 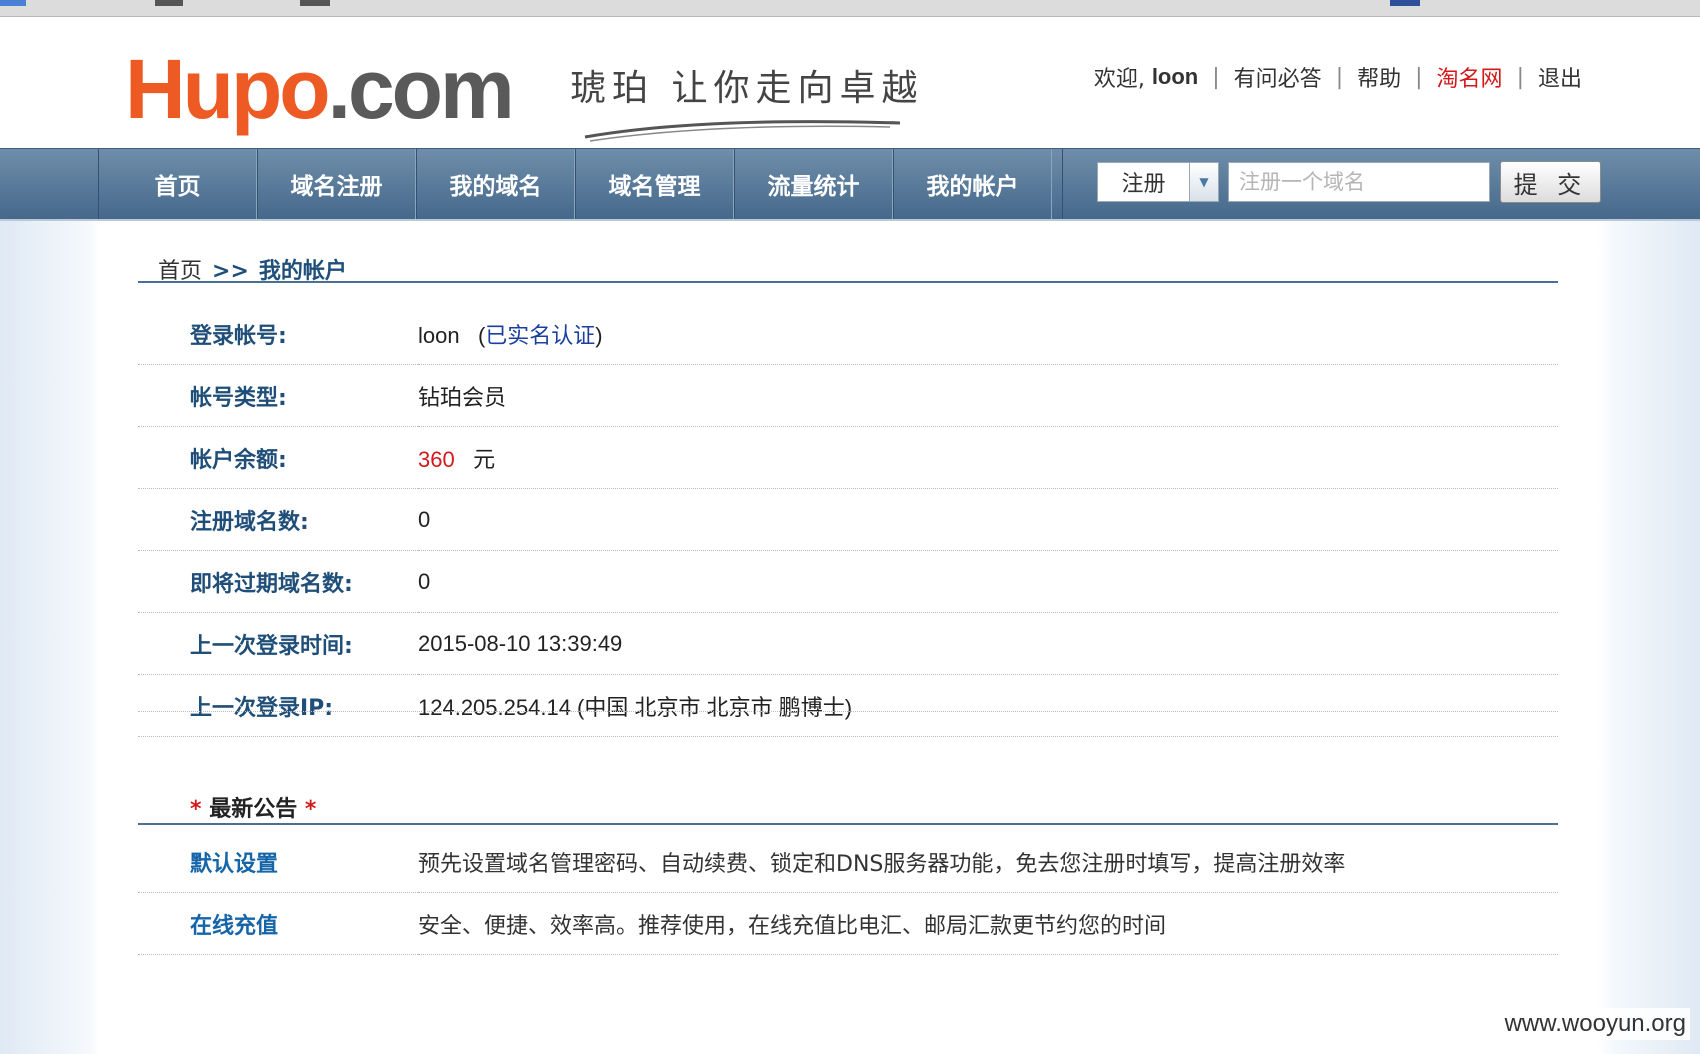 I want to click on verified-close-paren: ), so click(x=599, y=335).